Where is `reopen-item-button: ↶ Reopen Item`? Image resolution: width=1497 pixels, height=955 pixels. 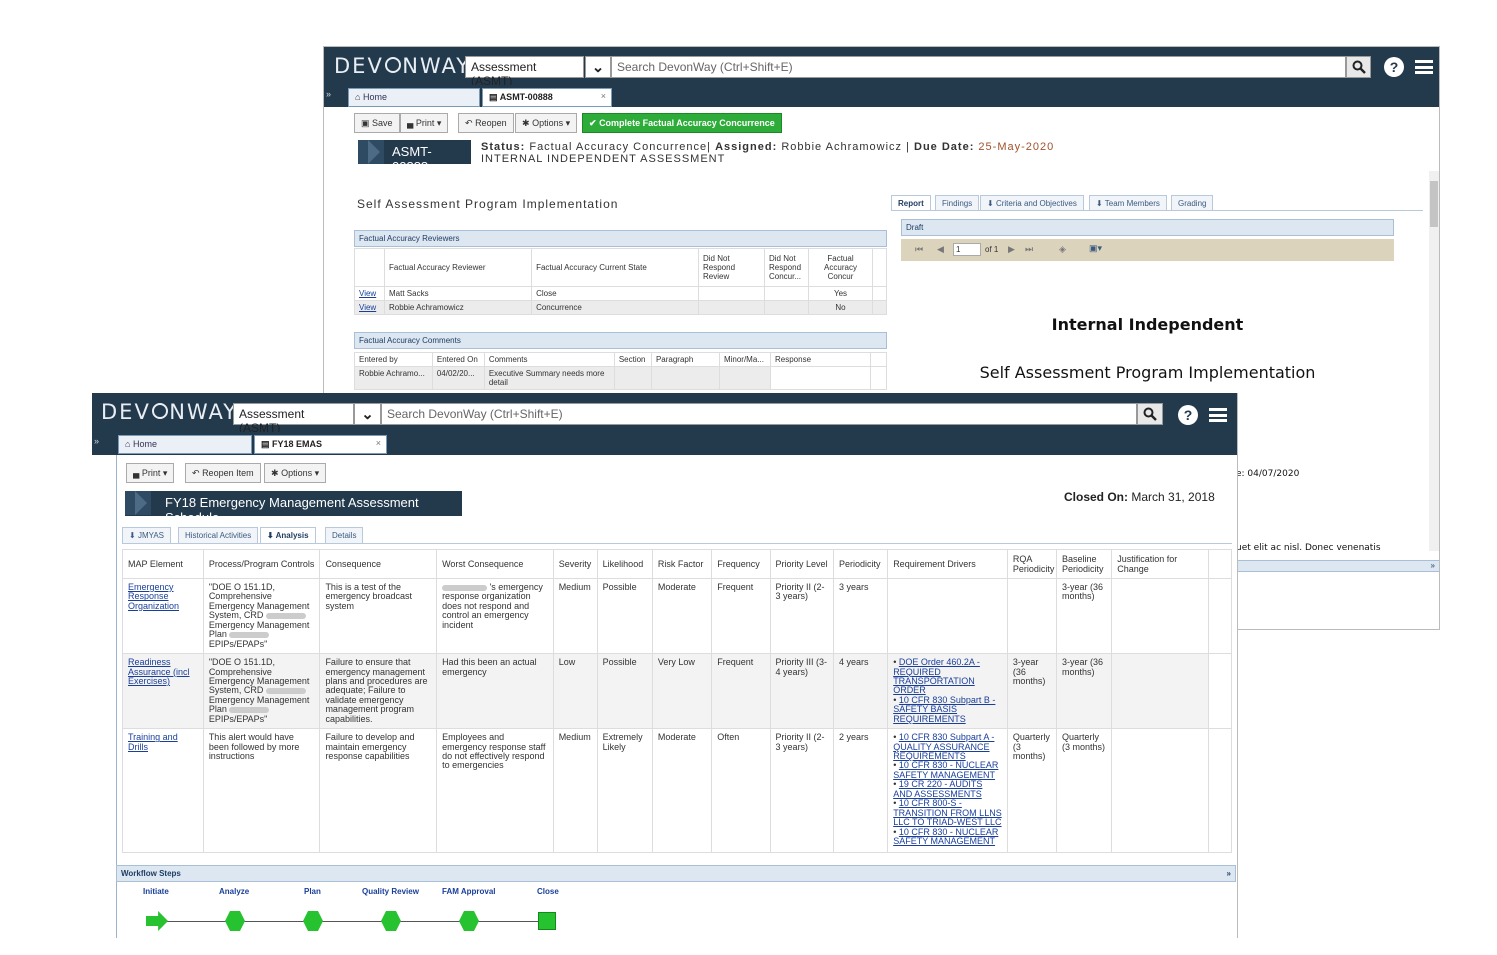
reopen-item-button: ↶ Reopen Item is located at coordinates (223, 473).